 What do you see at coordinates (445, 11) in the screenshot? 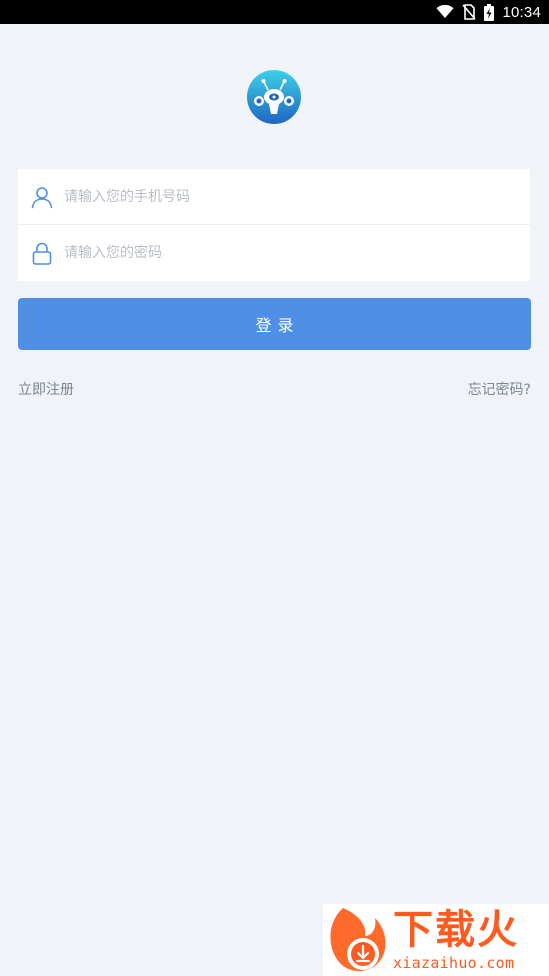
I see `wifi-icon` at bounding box center [445, 11].